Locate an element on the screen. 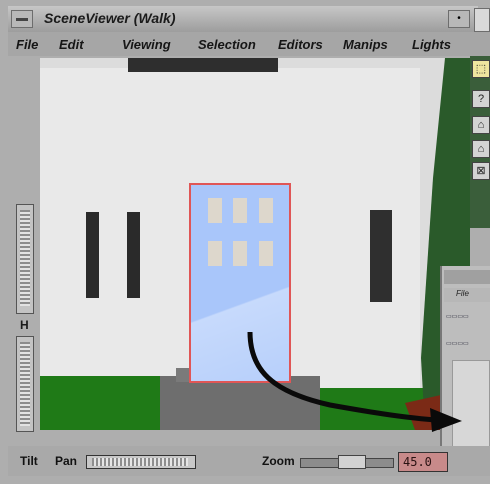  view-all-icon: ⊠ is located at coordinates (481, 171).